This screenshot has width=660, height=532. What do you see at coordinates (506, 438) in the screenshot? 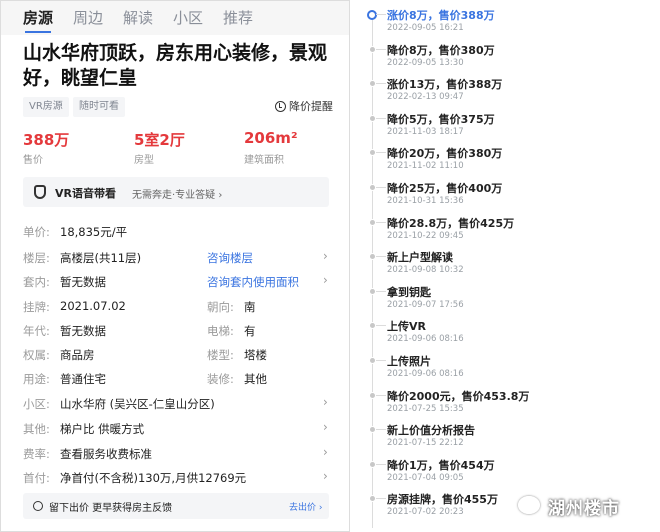
I see `timeline-item: 新上价值分析报告 2021-07-15 22:12` at bounding box center [506, 438].